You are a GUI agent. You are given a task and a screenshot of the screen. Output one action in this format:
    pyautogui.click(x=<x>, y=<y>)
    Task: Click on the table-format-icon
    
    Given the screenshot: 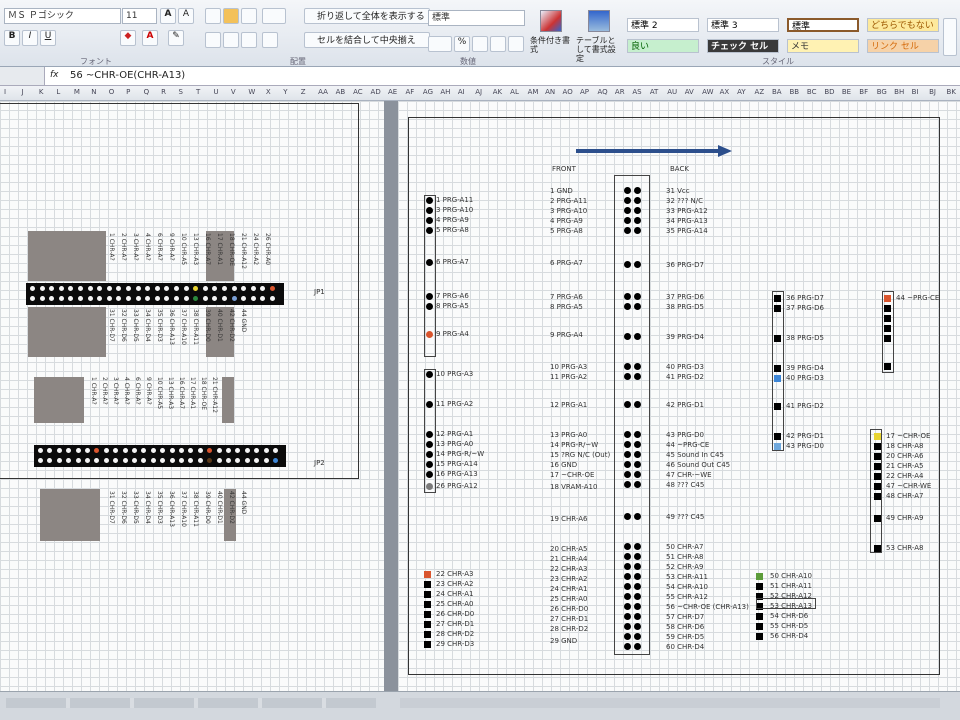 What is the action you would take?
    pyautogui.click(x=599, y=21)
    